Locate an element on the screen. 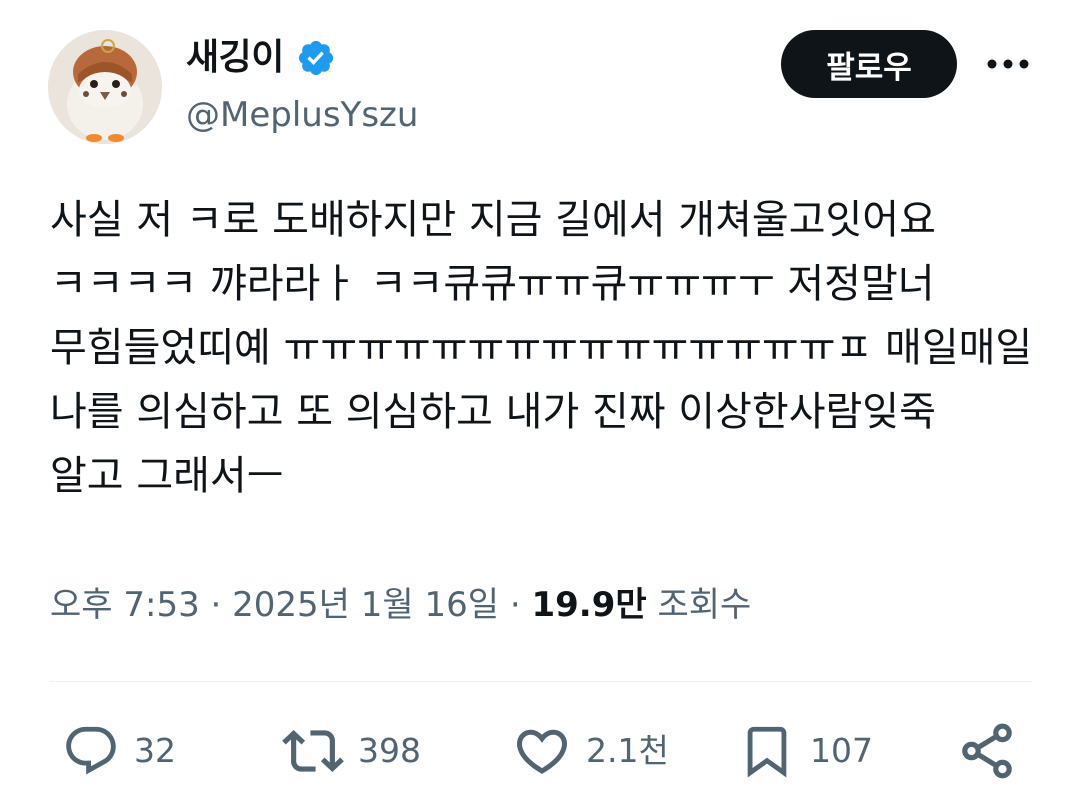 This screenshot has height=794, width=1080. user-handle: @MeplusYszu is located at coordinates (302, 115).